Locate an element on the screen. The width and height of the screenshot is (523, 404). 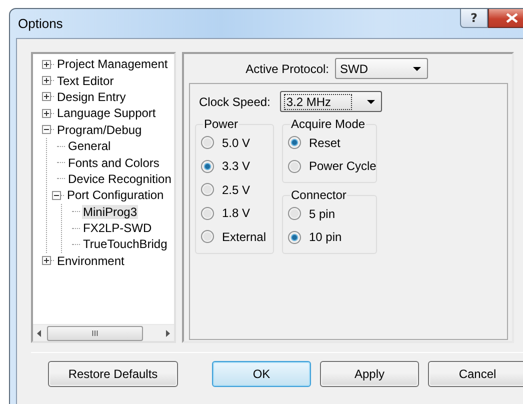
scroll-right-icon is located at coordinates (168, 333).